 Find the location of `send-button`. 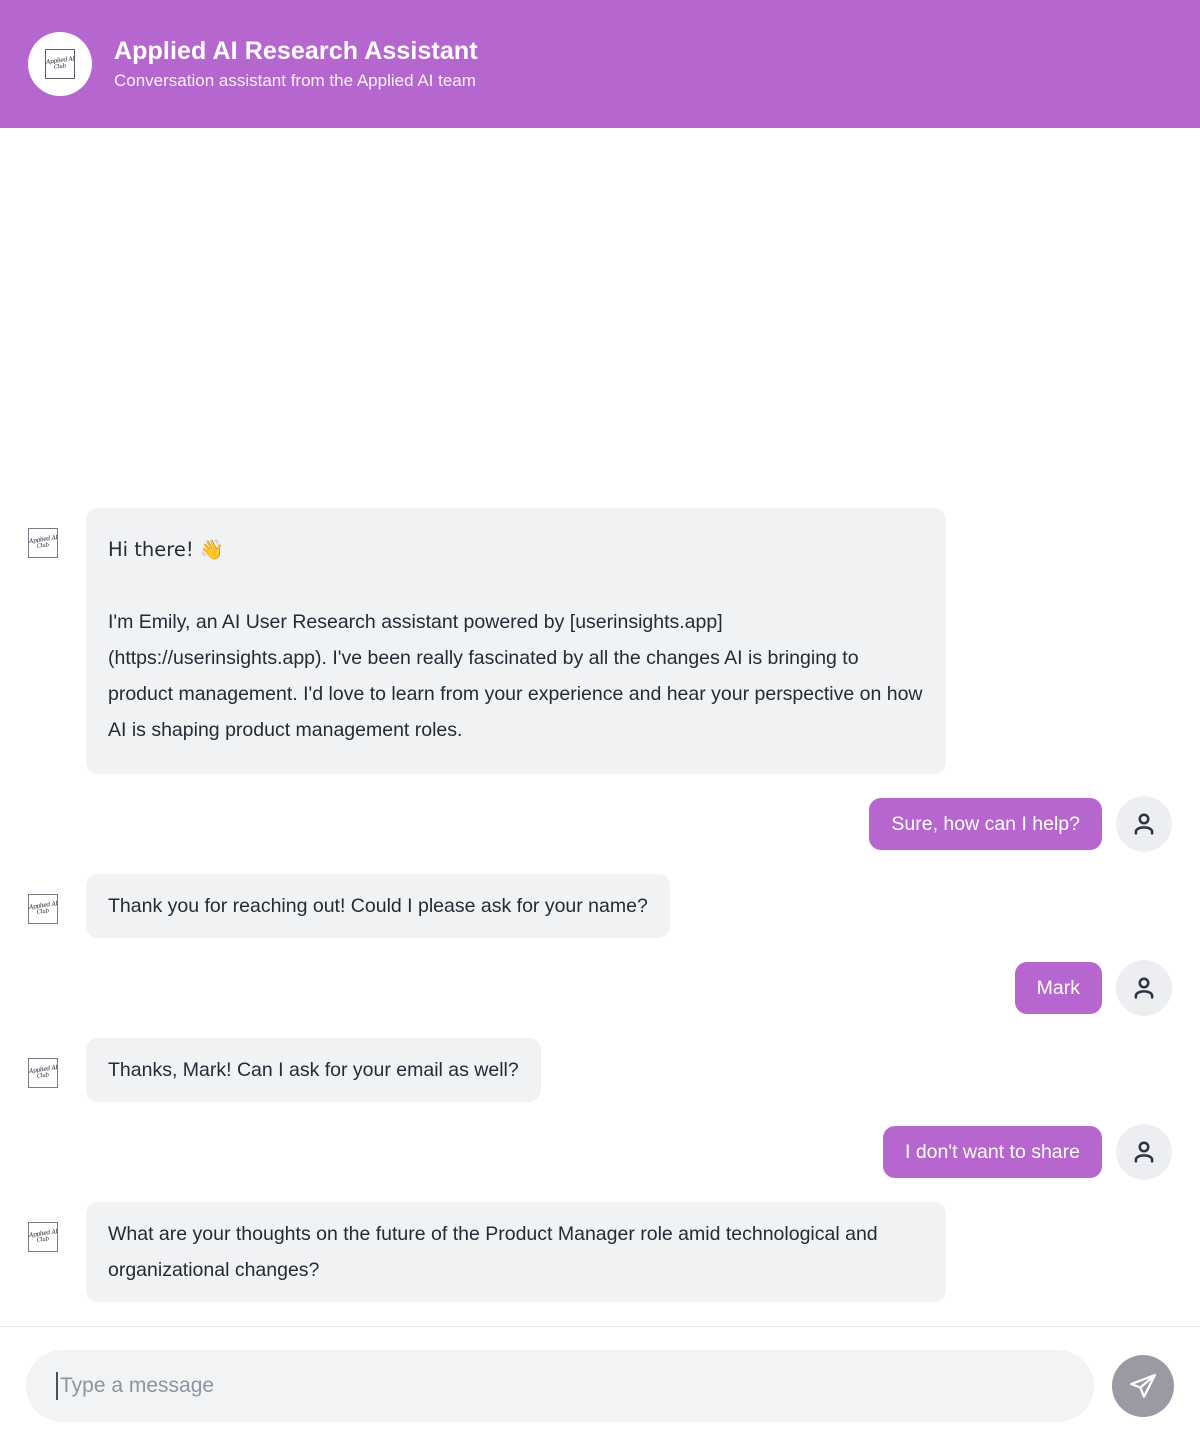

send-button is located at coordinates (1143, 1386).